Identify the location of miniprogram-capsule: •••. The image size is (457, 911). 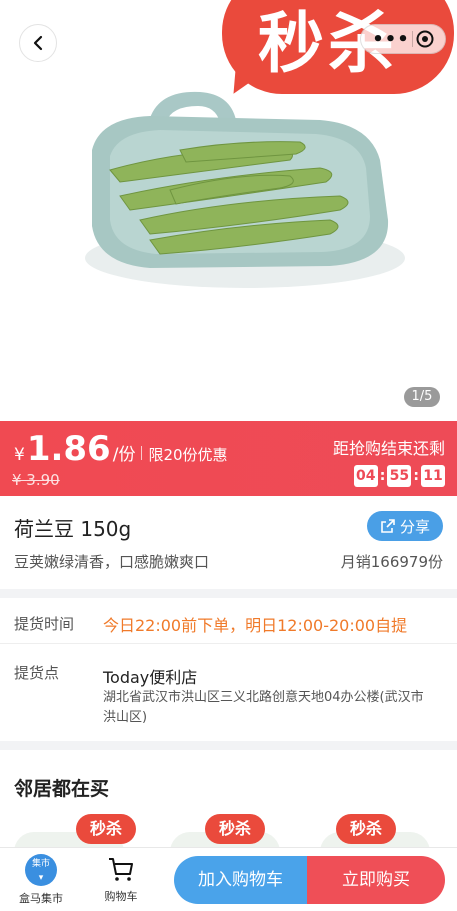
(403, 39).